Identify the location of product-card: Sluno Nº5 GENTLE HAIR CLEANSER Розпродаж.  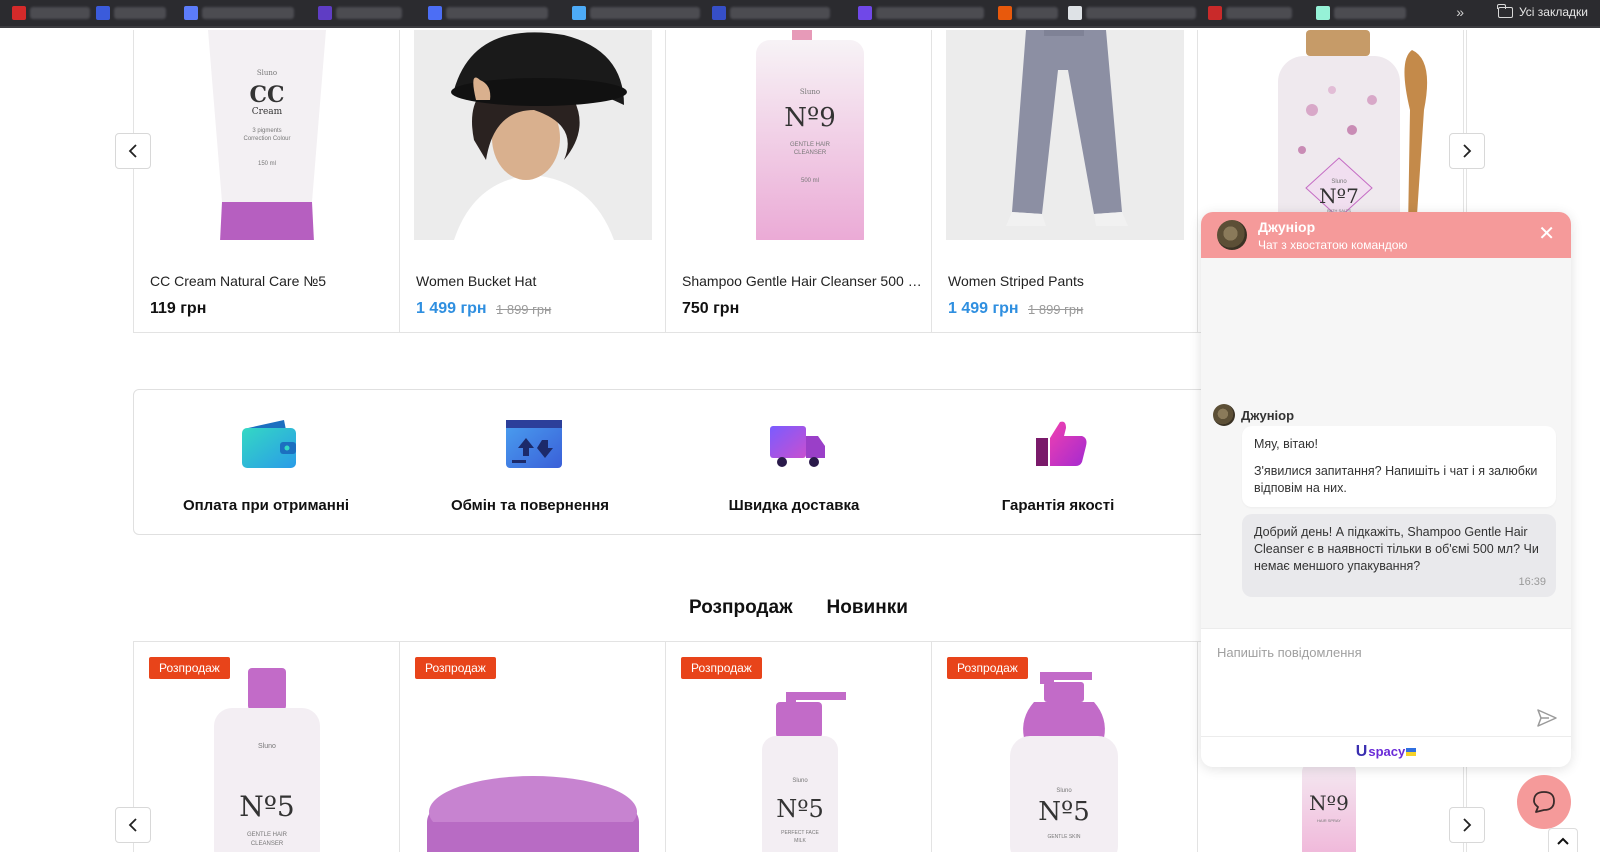
(267, 747).